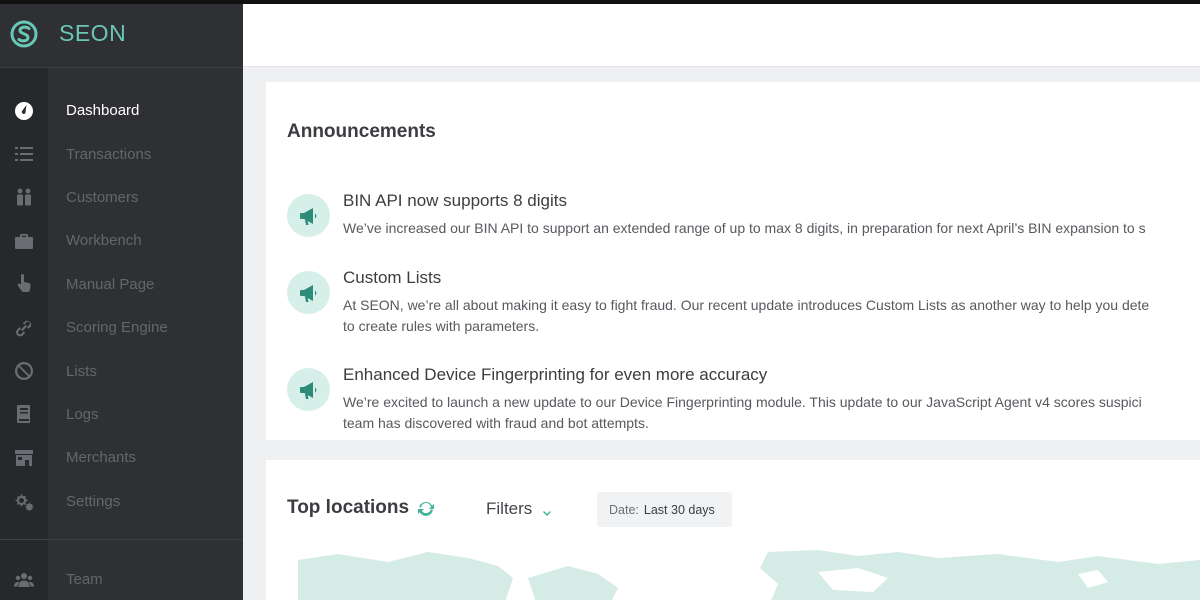 The width and height of the screenshot is (1200, 600). Describe the element at coordinates (81, 371) in the screenshot. I see `sidebar-item-label: Lists` at that location.